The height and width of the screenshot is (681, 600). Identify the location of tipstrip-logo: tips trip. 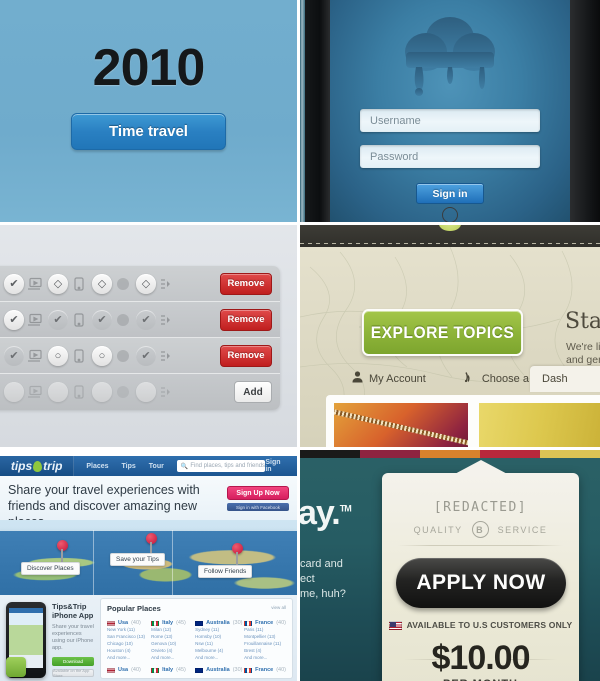
(37, 466).